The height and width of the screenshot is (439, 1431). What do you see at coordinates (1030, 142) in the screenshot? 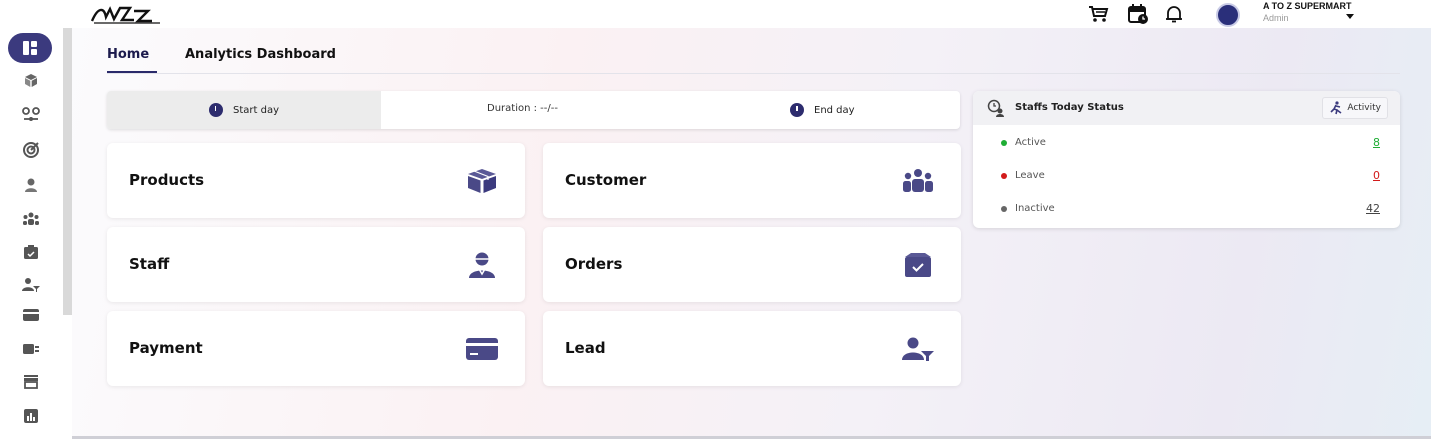
I see `status-label: Active` at bounding box center [1030, 142].